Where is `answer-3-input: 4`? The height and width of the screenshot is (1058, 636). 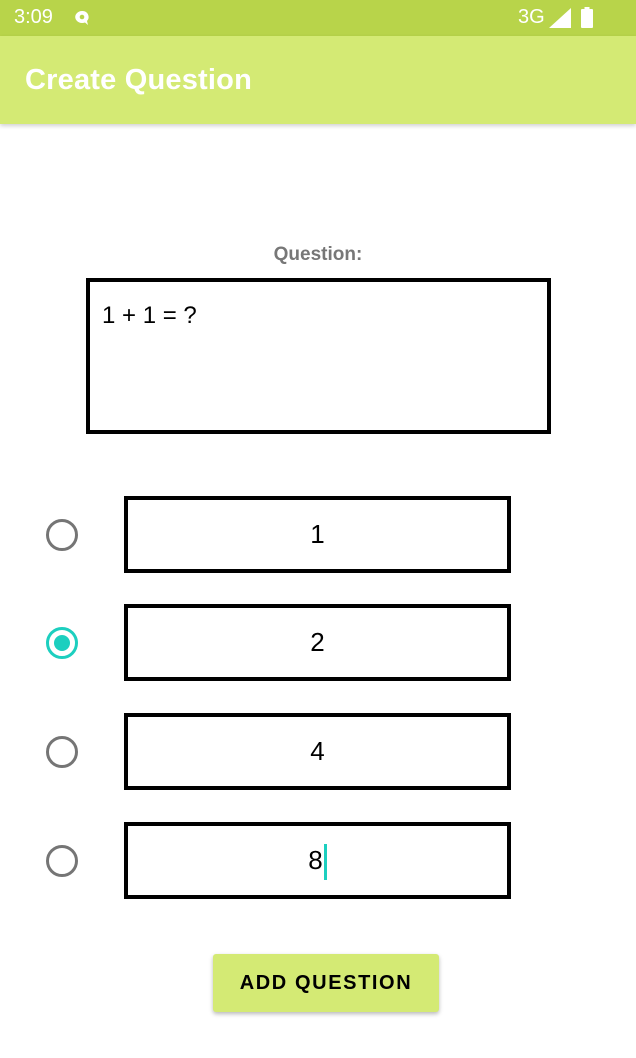
answer-3-input: 4 is located at coordinates (317, 751).